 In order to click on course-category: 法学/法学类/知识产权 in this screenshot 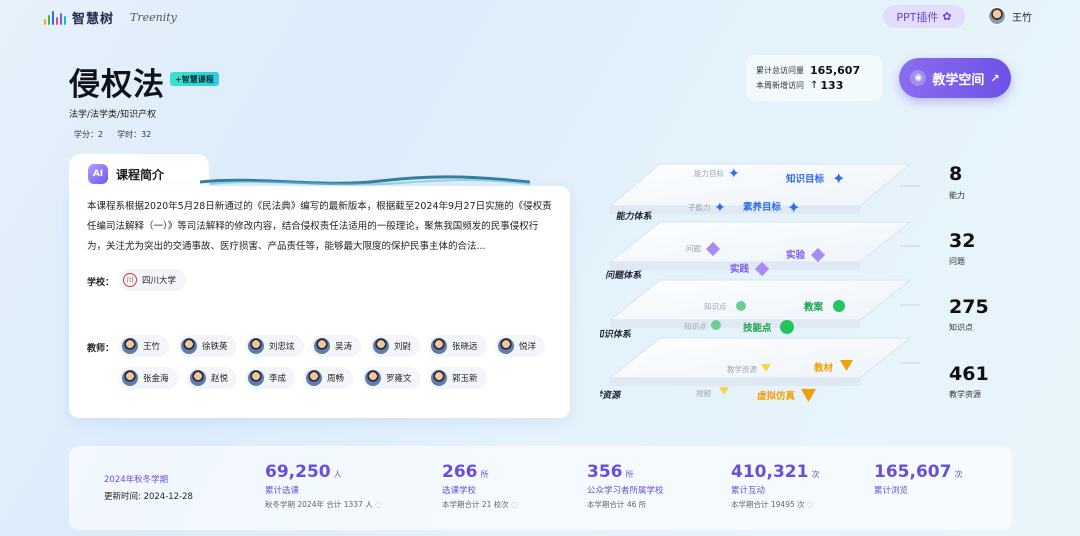, I will do `click(113, 115)`.